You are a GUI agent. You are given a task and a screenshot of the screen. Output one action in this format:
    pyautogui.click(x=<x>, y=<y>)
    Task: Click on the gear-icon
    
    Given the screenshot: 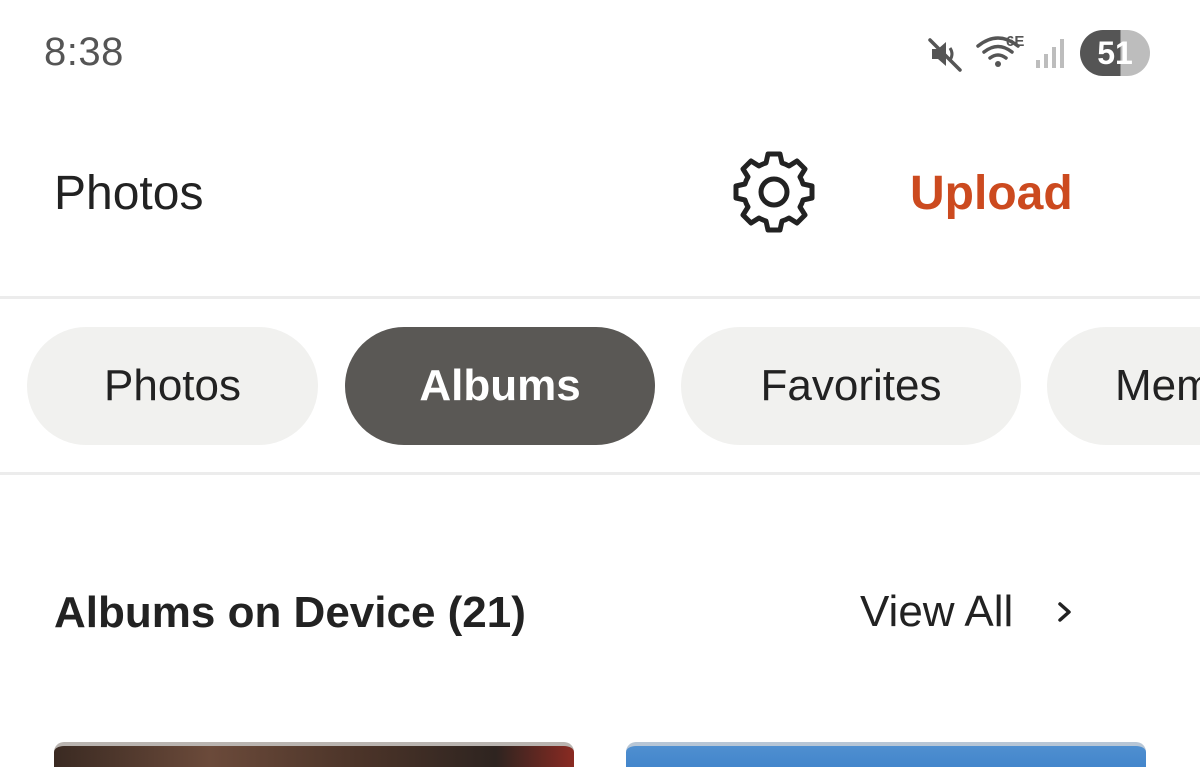 What is the action you would take?
    pyautogui.click(x=774, y=192)
    